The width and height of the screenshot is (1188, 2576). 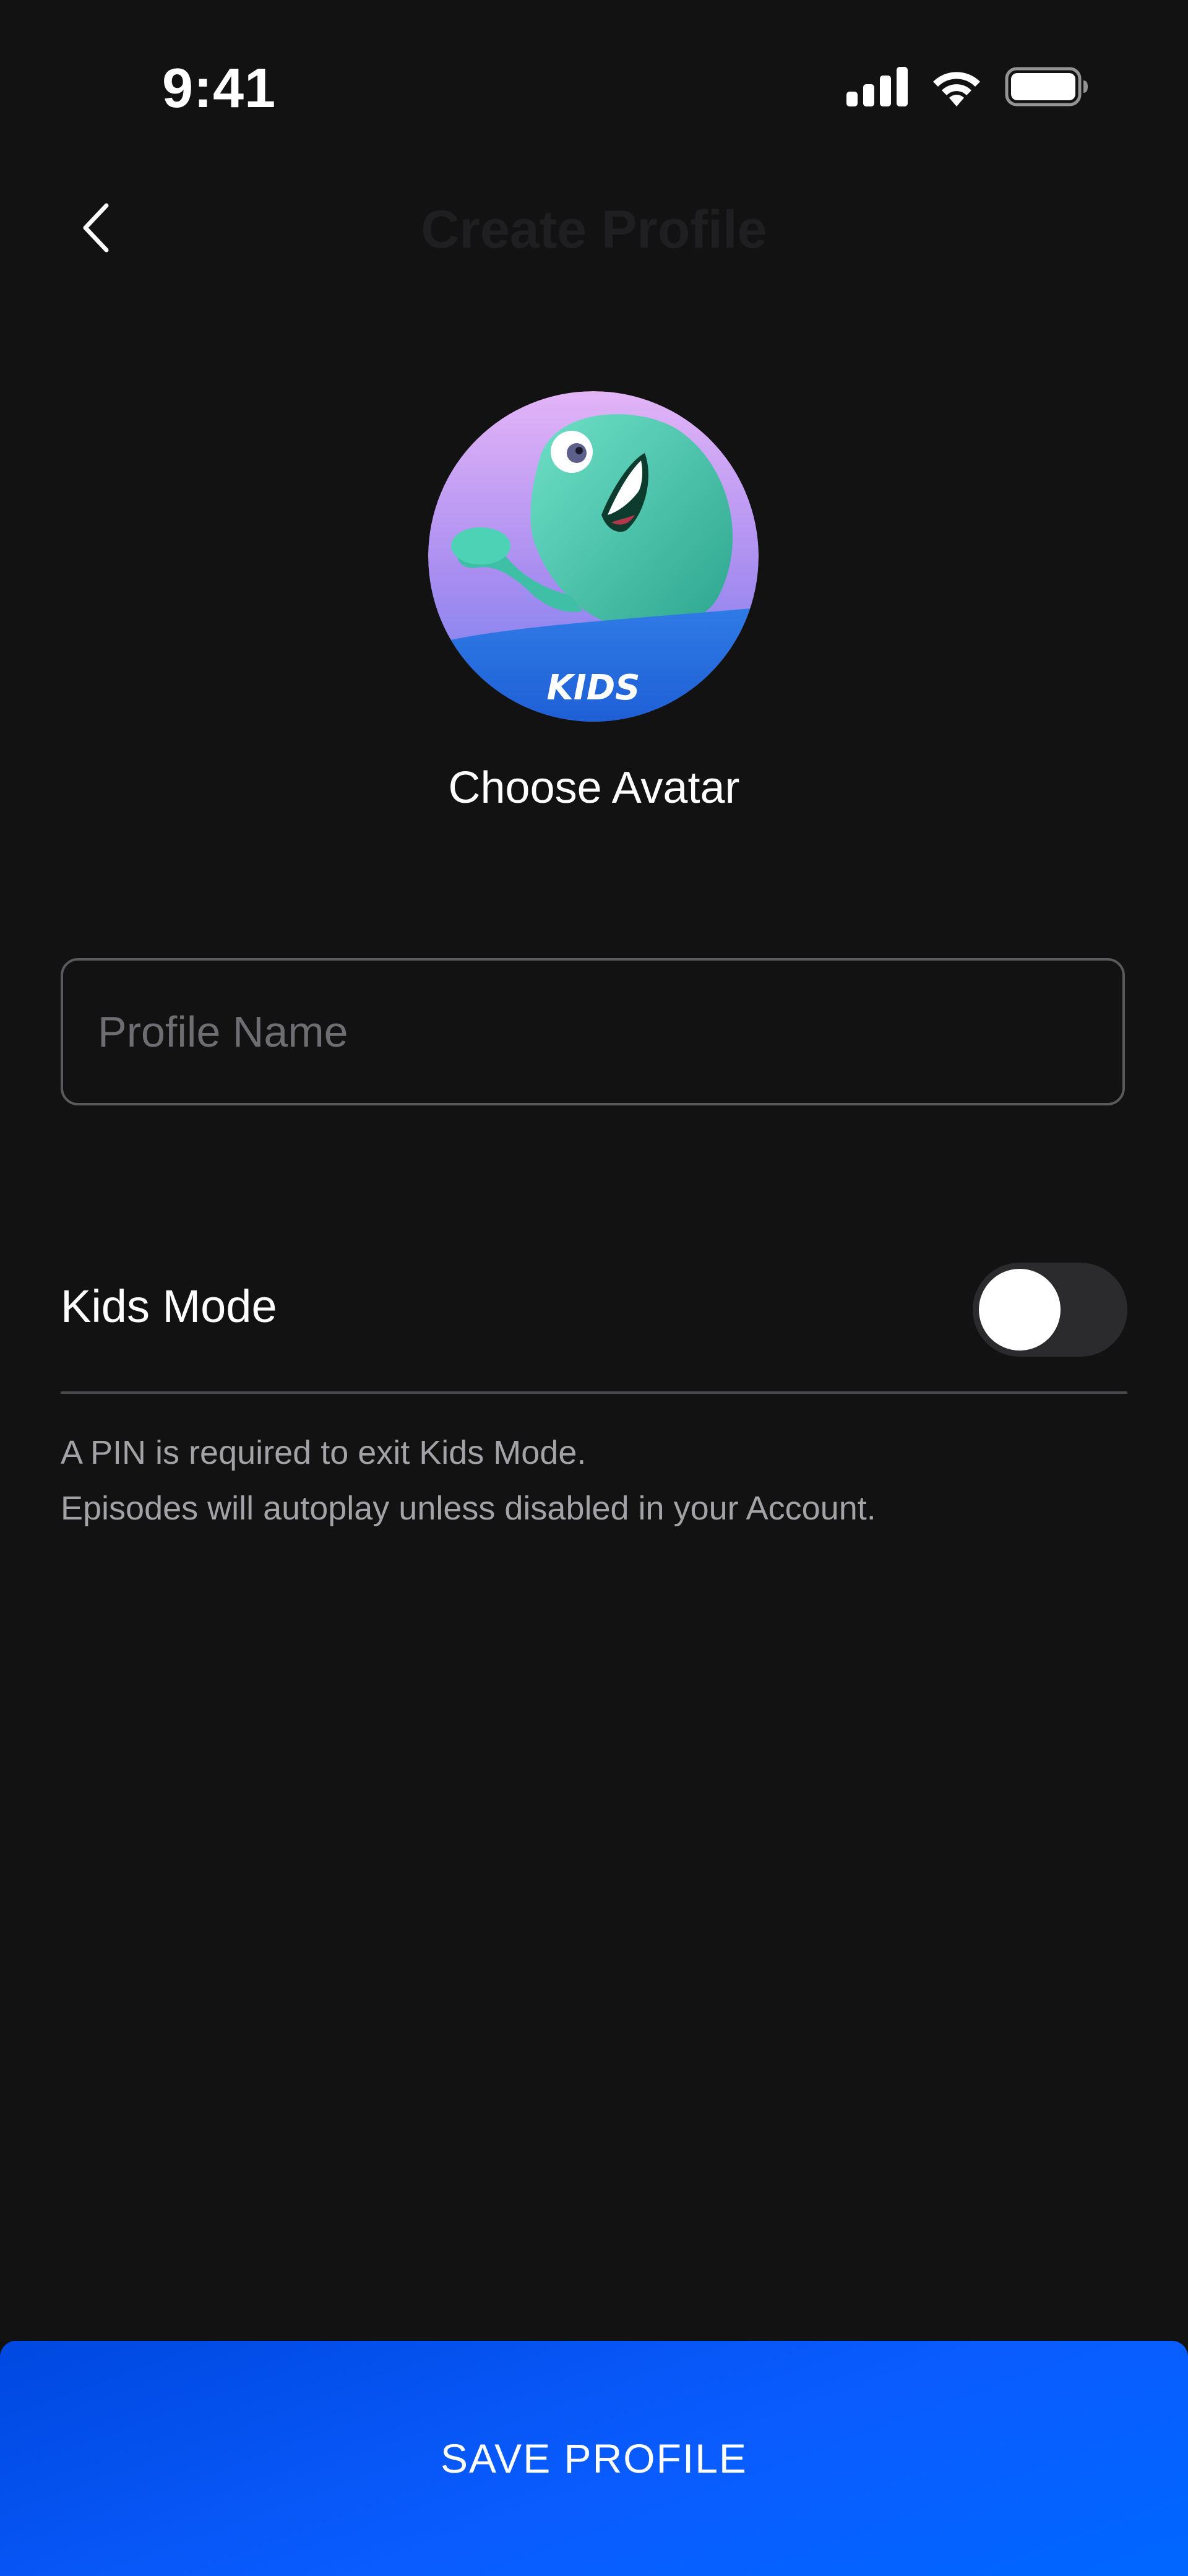 What do you see at coordinates (594, 788) in the screenshot?
I see `choose-avatar-link: Choose Avatar` at bounding box center [594, 788].